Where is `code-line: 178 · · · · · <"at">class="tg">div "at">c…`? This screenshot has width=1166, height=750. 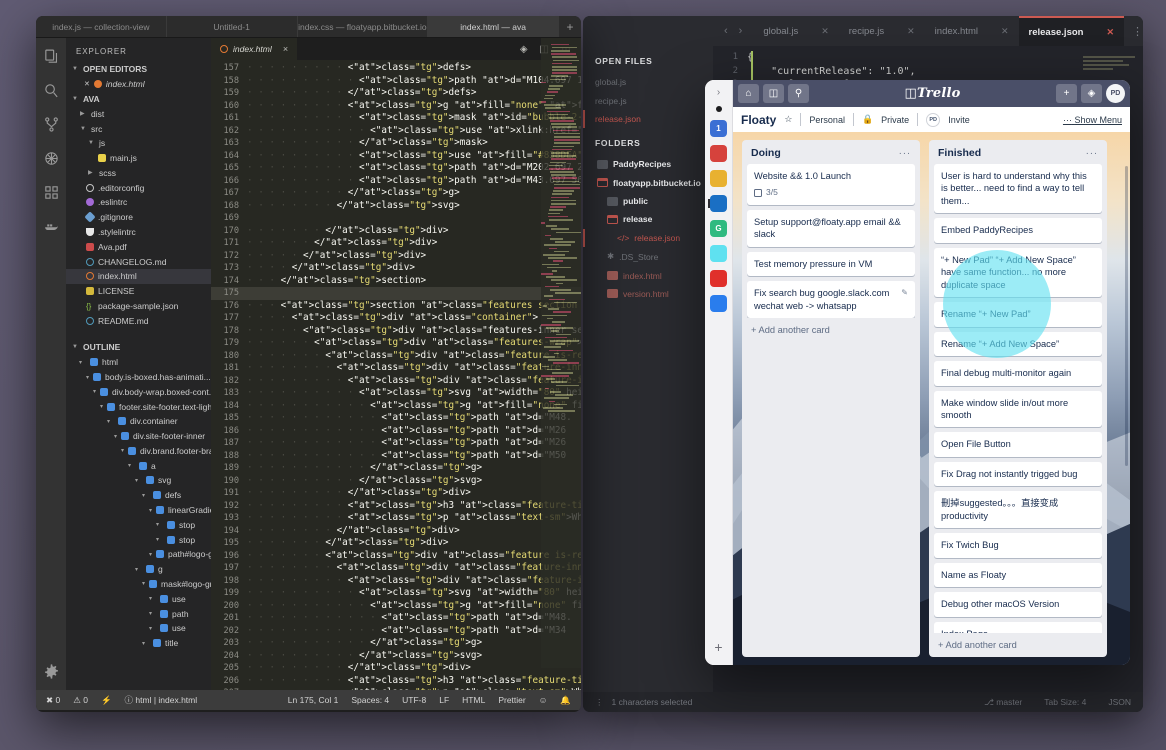 code-line: 178 · · · · · <"at">class="tg">div "at">c… is located at coordinates (396, 331).